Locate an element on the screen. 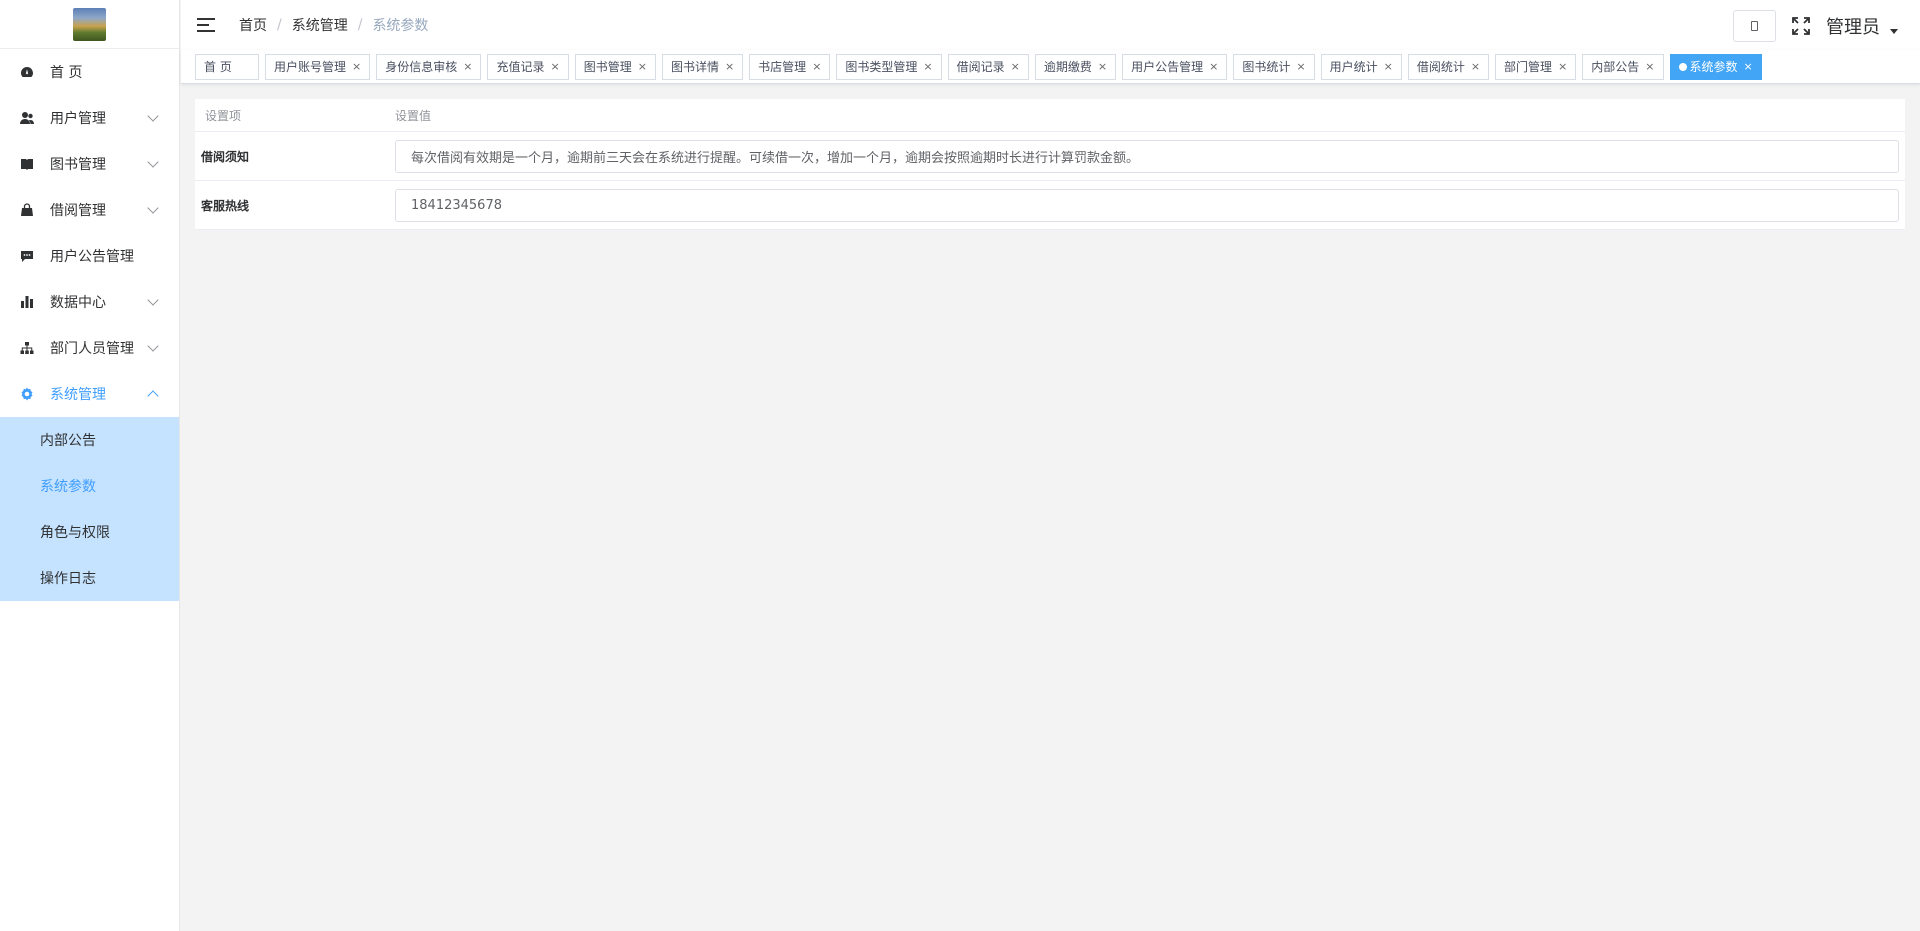  tag-identity-review: 身份信息审核 × is located at coordinates (429, 66).